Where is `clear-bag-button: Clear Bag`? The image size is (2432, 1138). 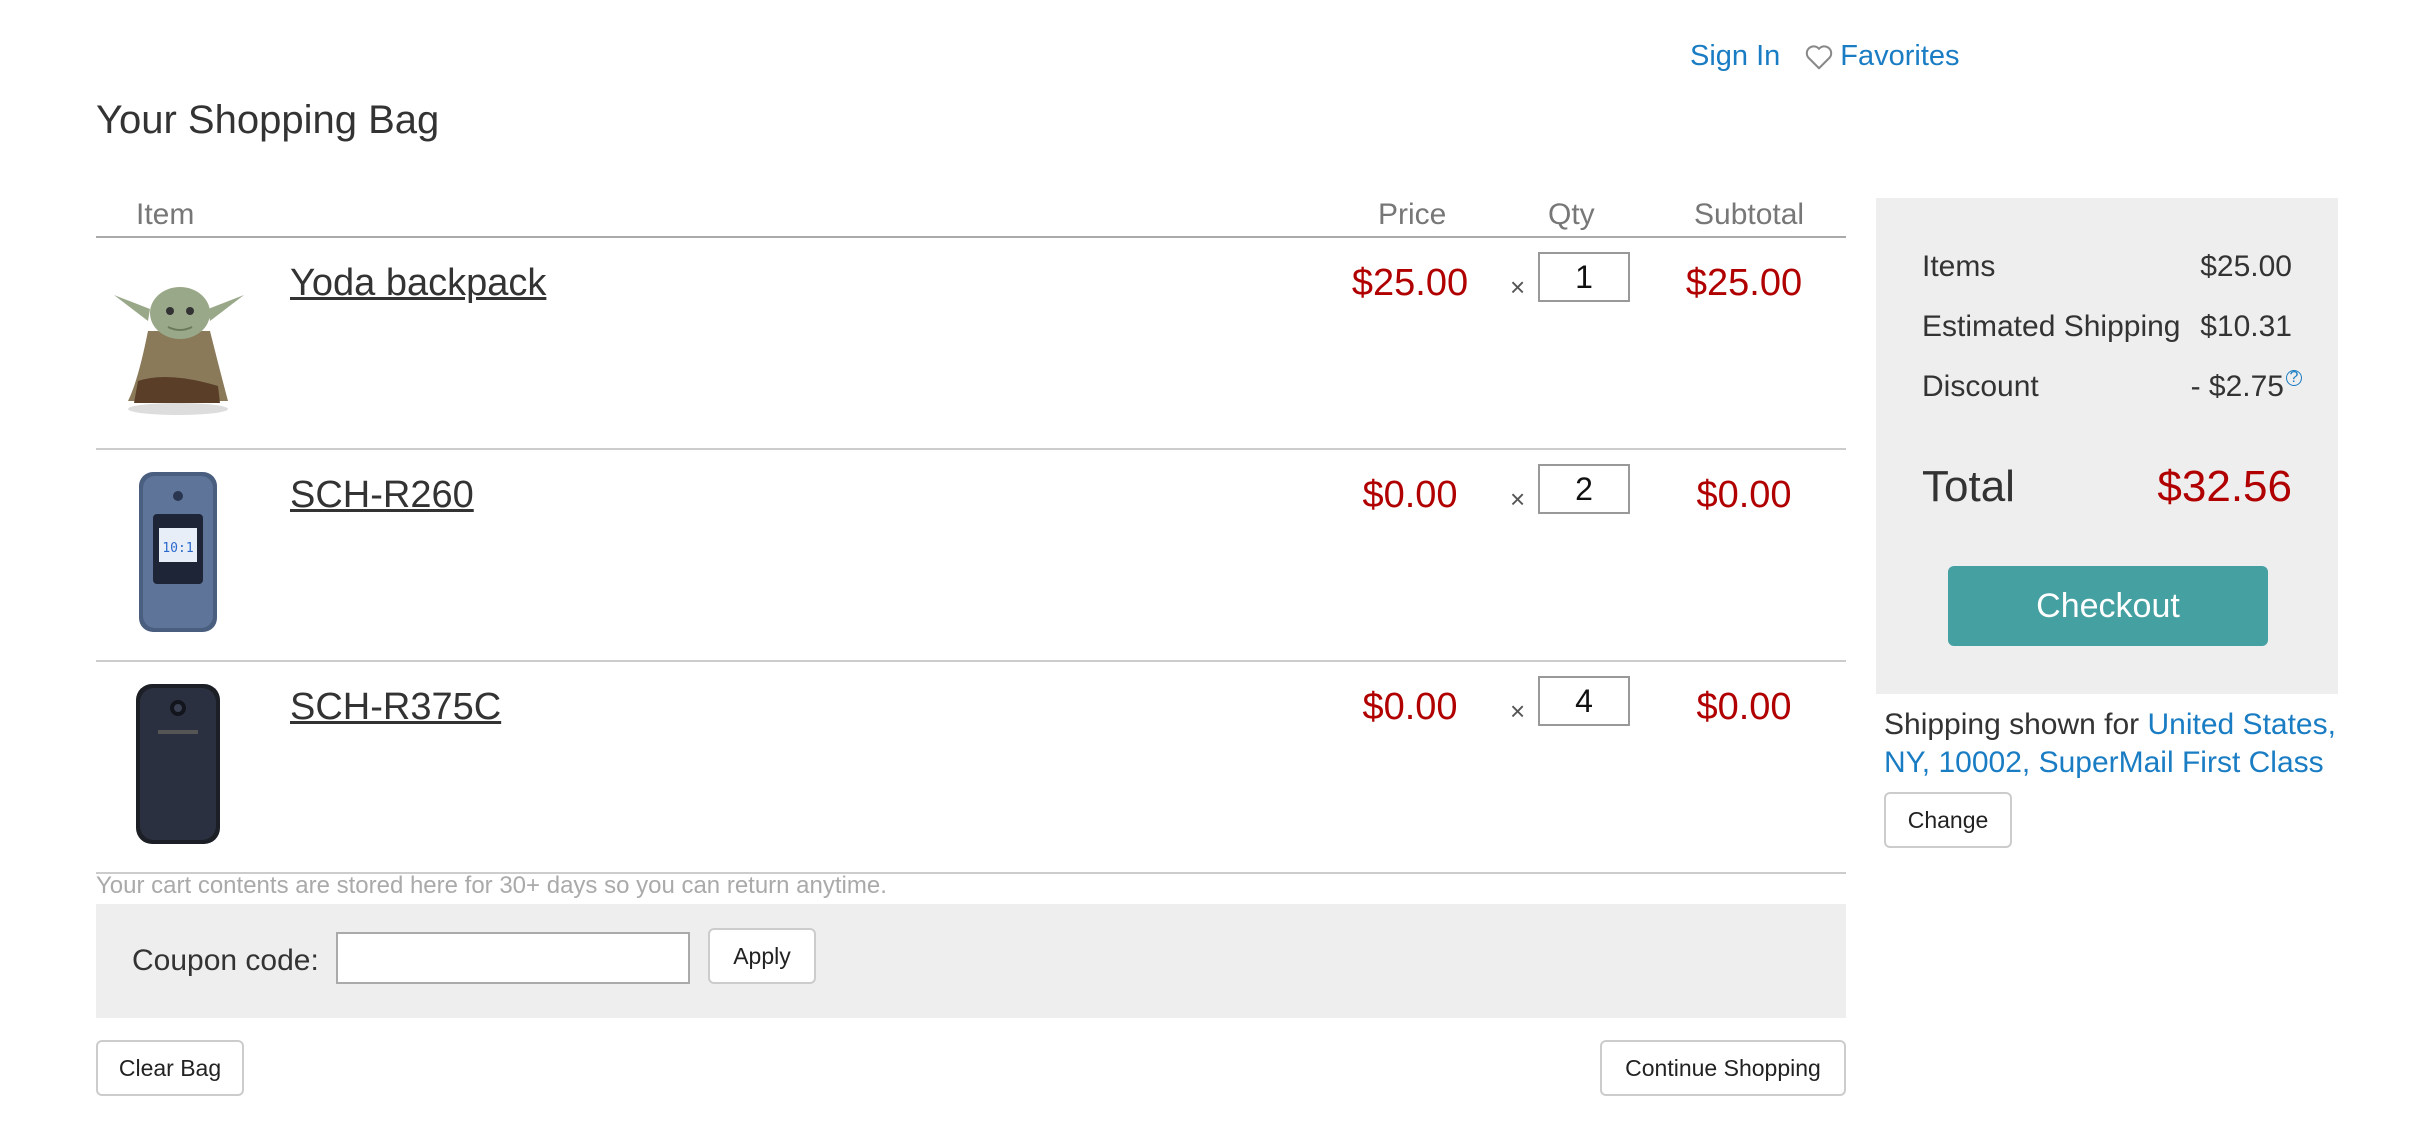 clear-bag-button: Clear Bag is located at coordinates (170, 1068).